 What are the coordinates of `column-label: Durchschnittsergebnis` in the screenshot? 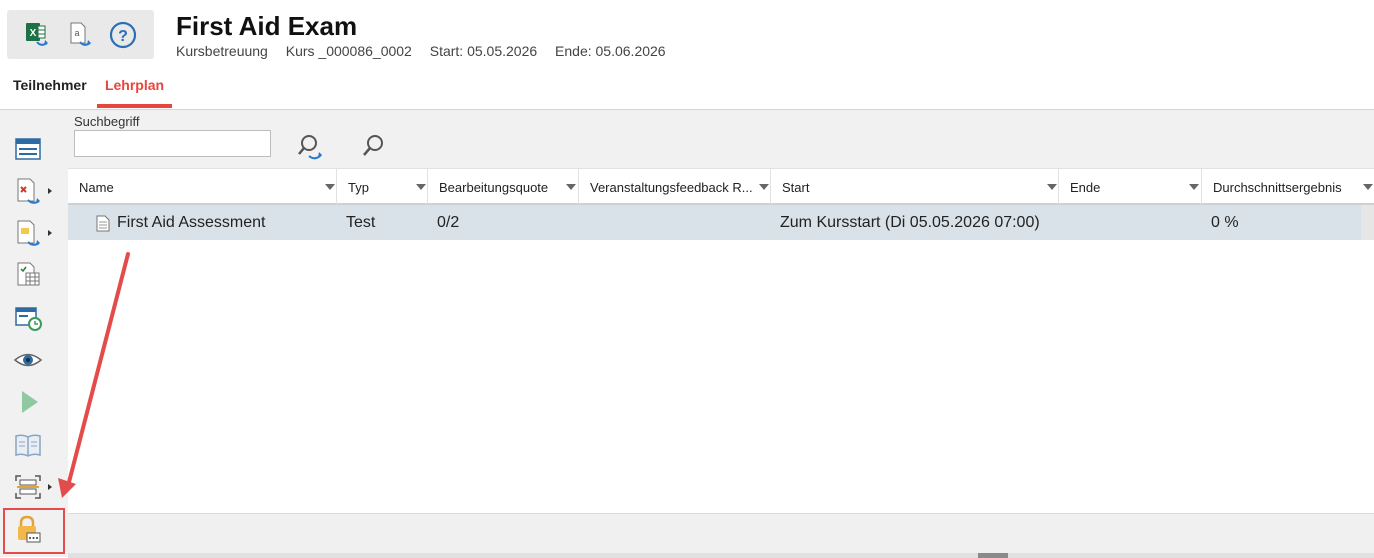 It's located at (1277, 187).